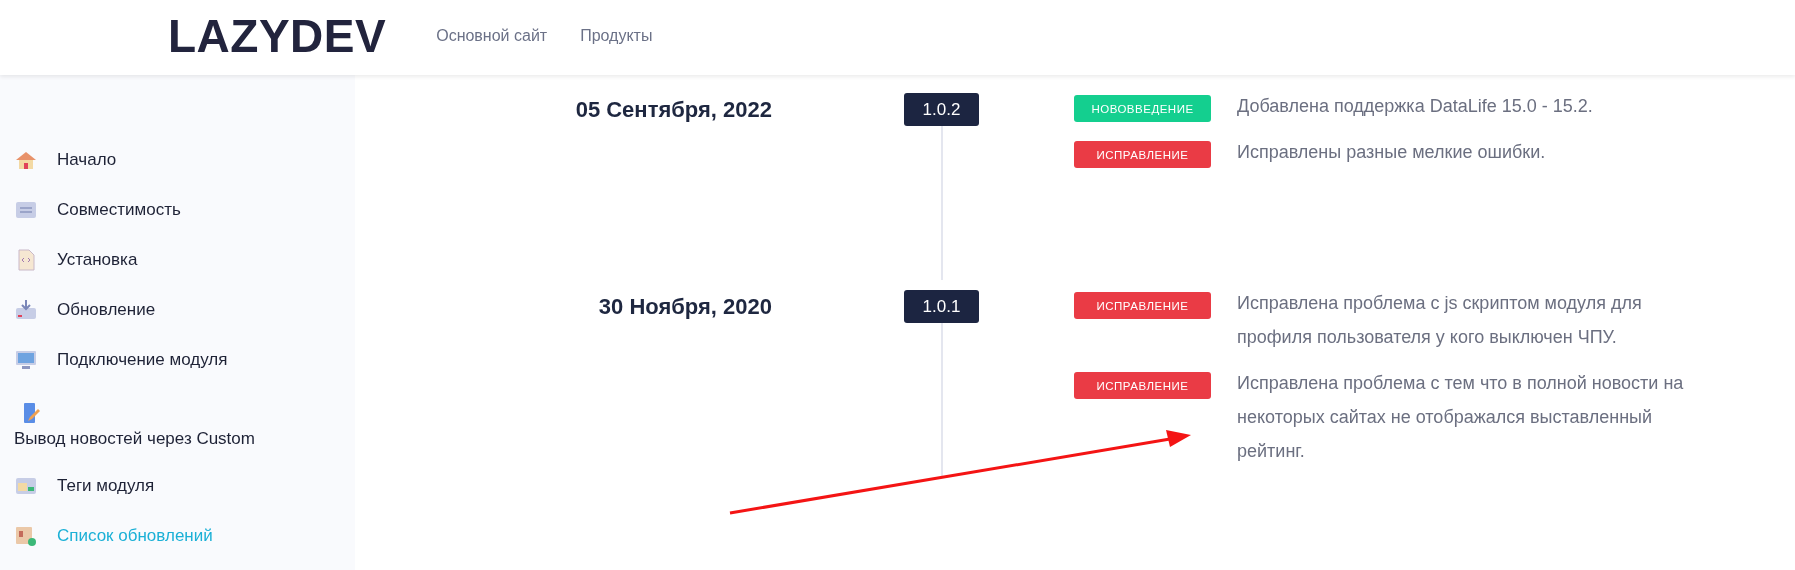  I want to click on release-date: 30 Ноября, 2020, so click(684, 307).